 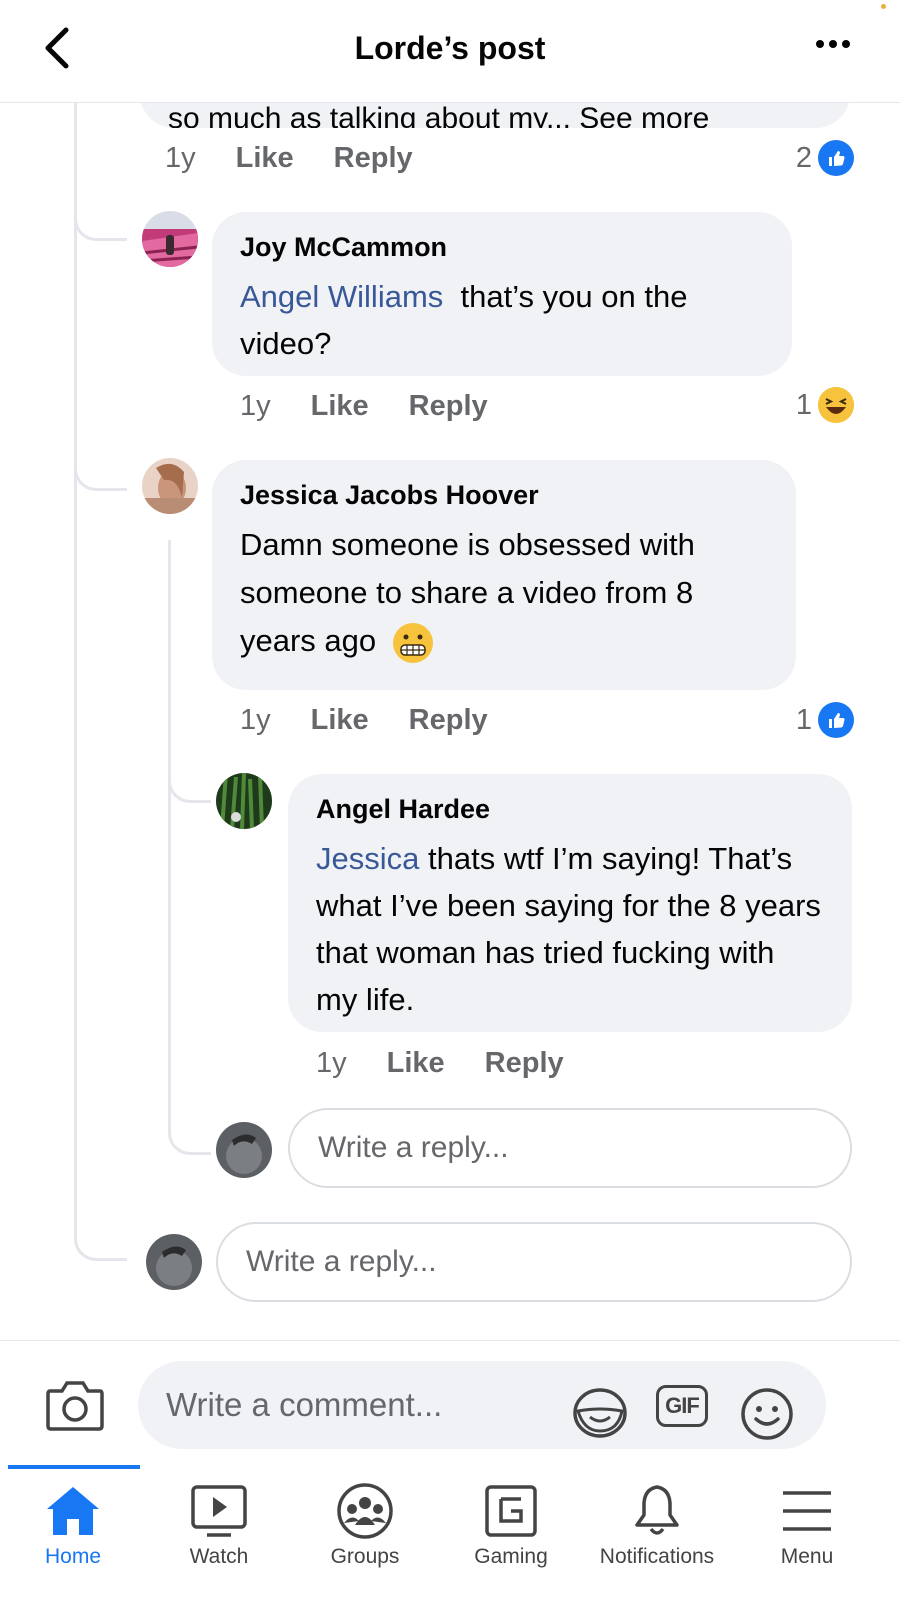 What do you see at coordinates (502, 320) in the screenshot?
I see `comment-text: Angel Williams that’s you on the video?` at bounding box center [502, 320].